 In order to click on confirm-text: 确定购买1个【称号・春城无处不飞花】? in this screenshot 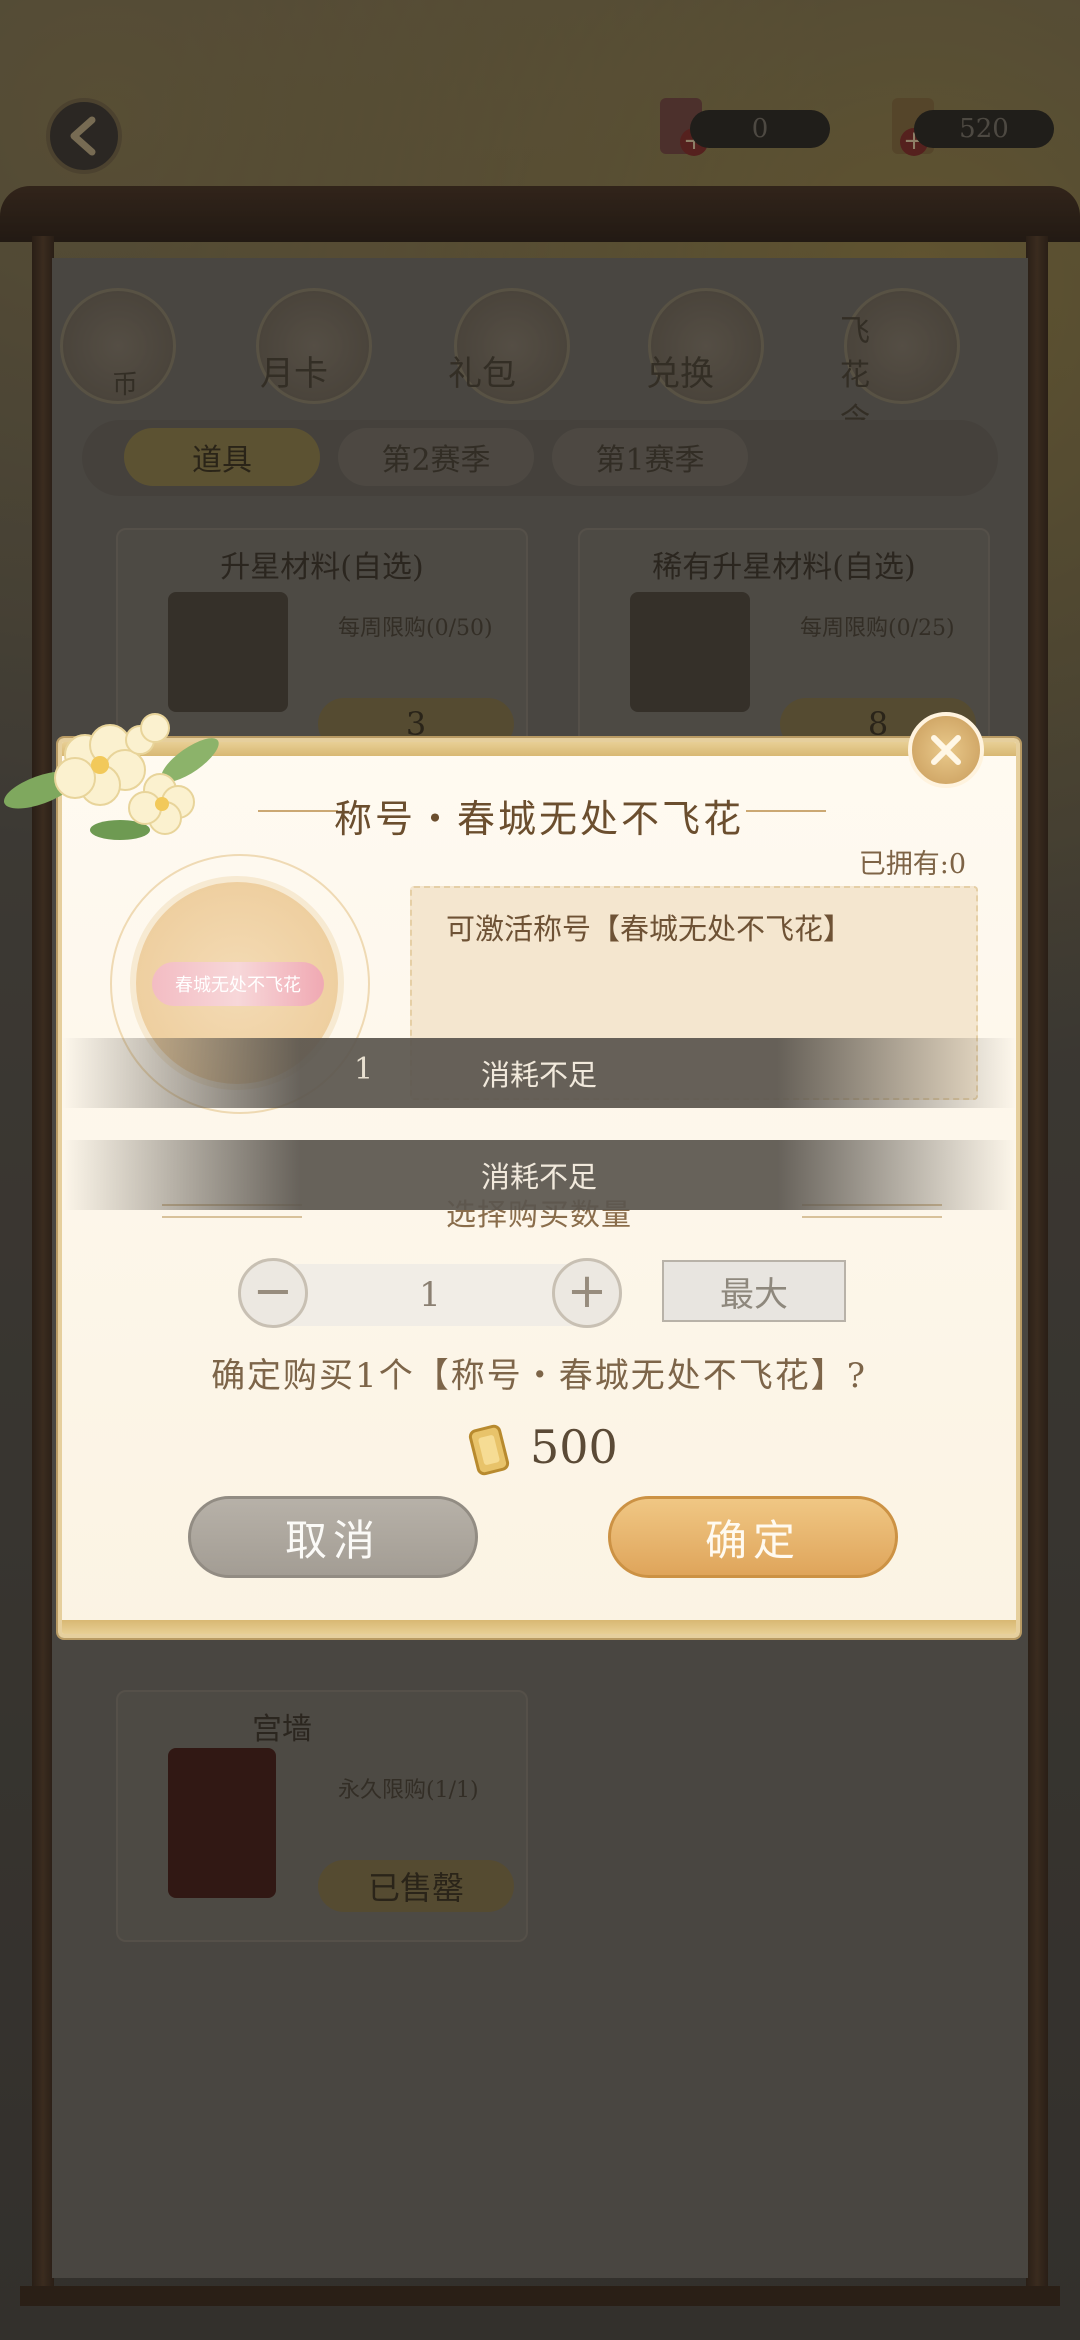, I will do `click(539, 1376)`.